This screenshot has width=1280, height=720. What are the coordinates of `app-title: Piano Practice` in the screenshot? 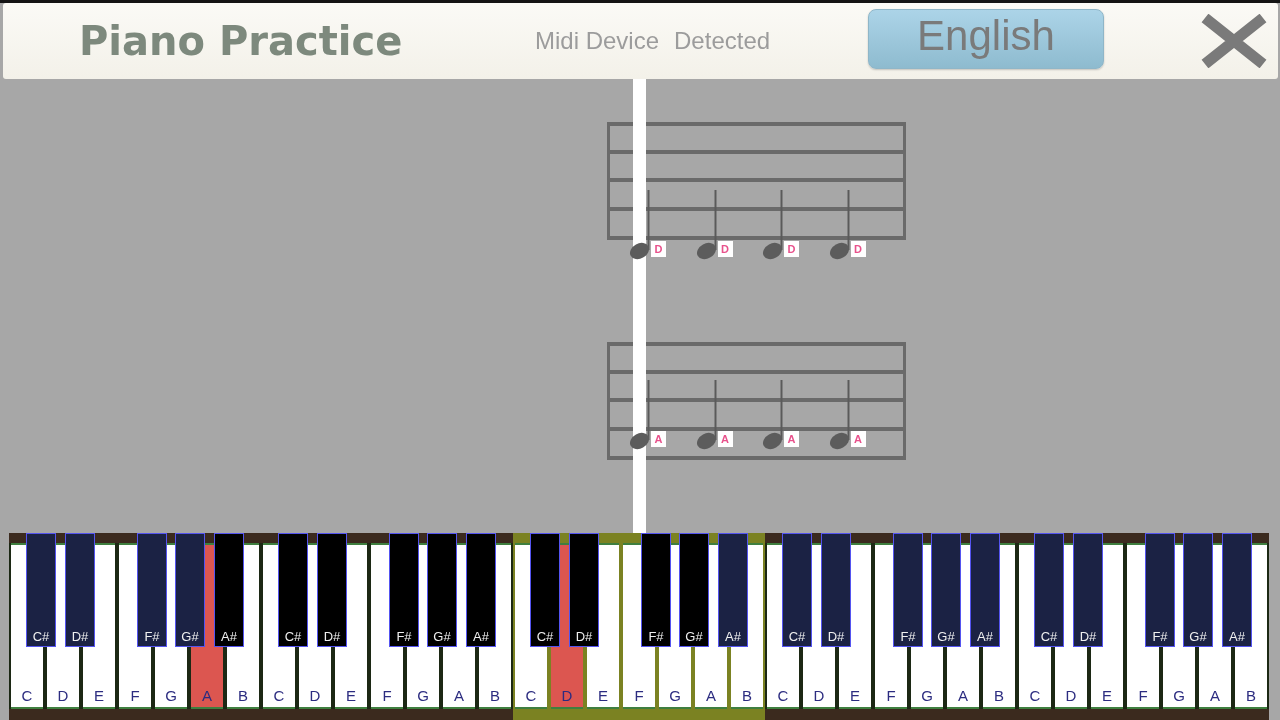 It's located at (241, 41).